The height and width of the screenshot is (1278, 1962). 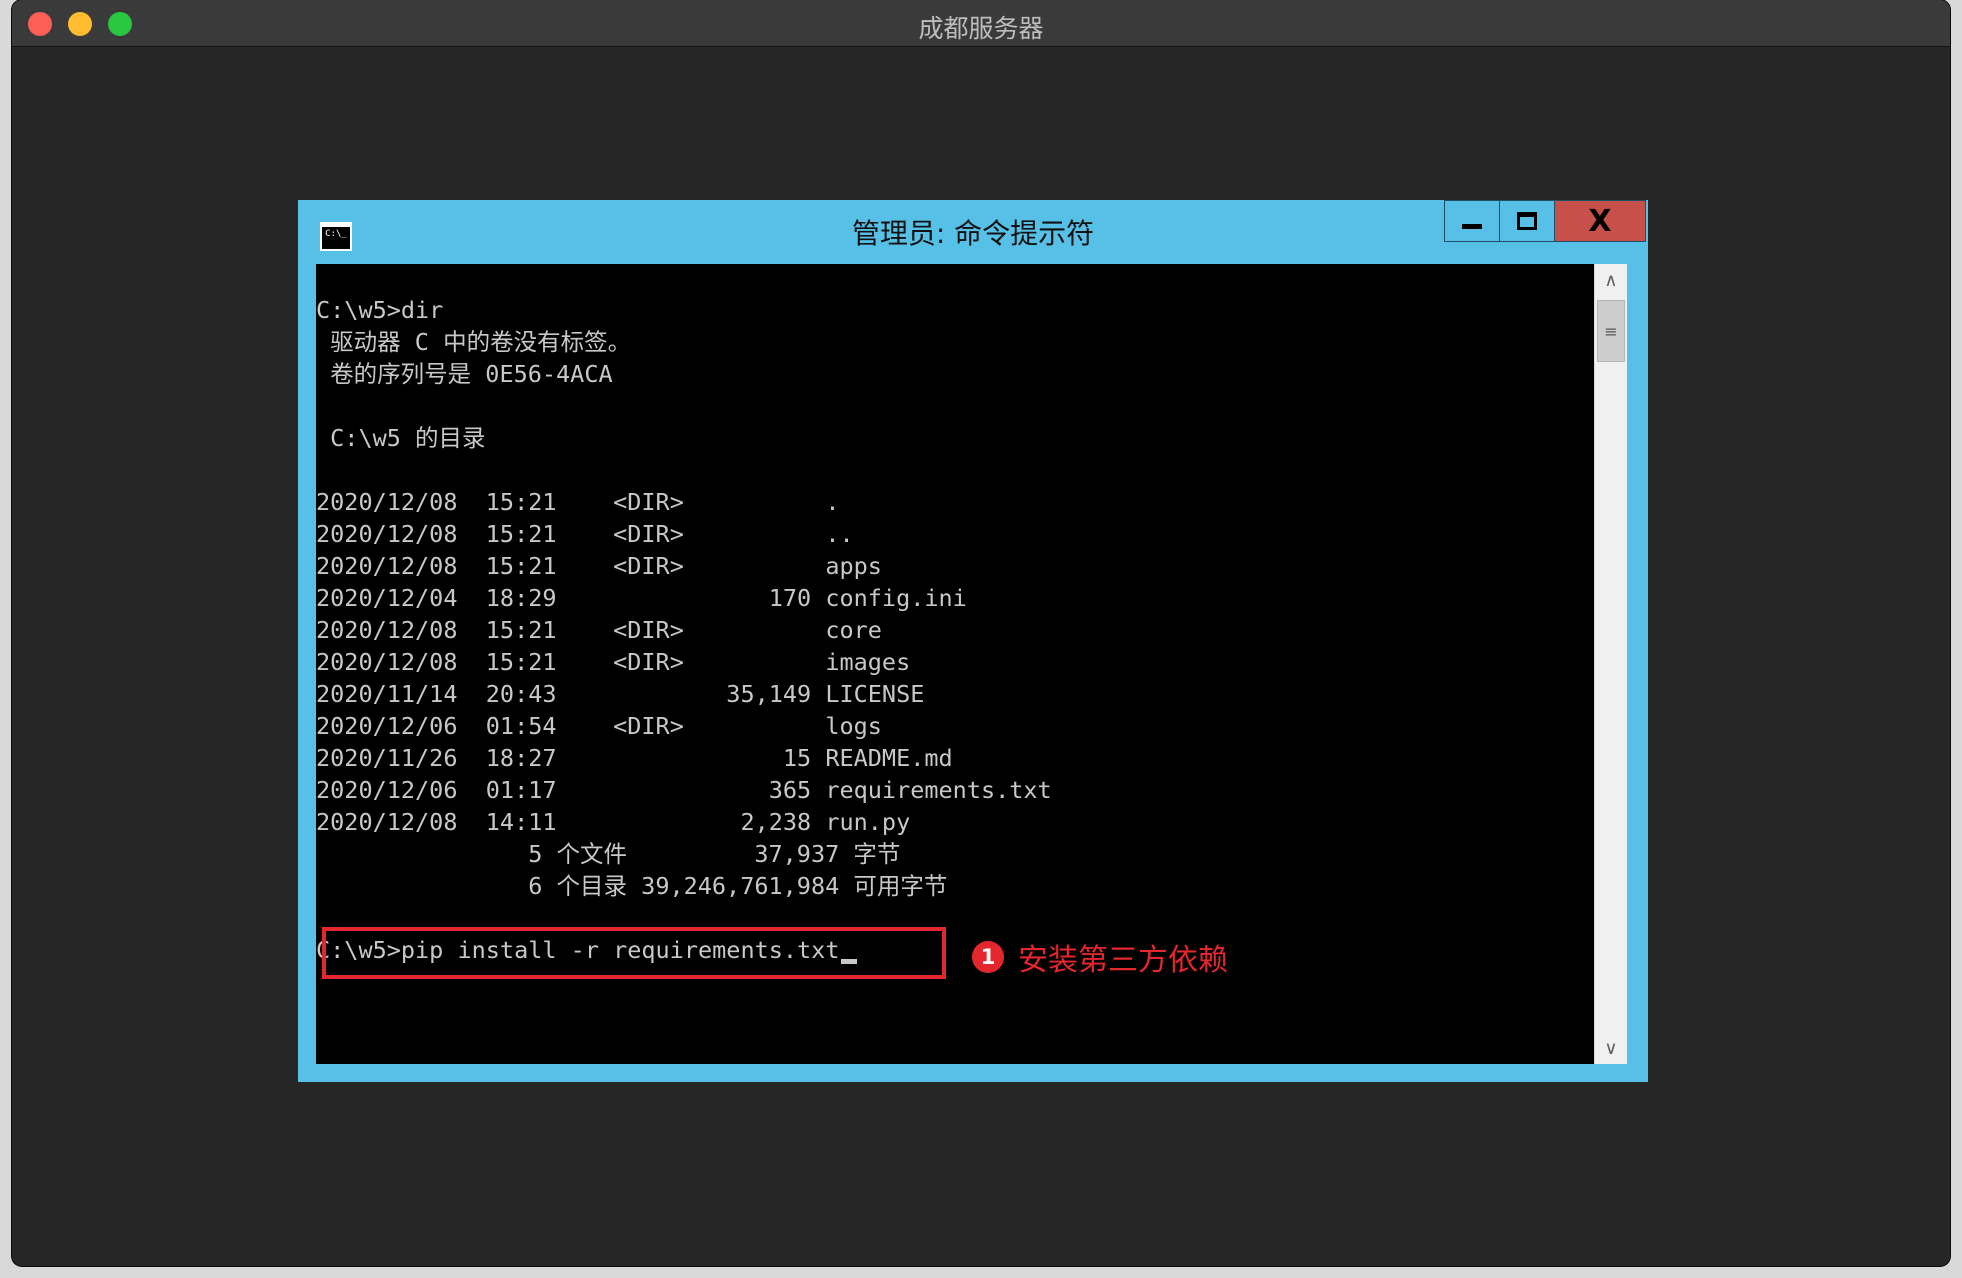 I want to click on console-line: 2020/12/04 18:29 170 config.ini, so click(x=641, y=598).